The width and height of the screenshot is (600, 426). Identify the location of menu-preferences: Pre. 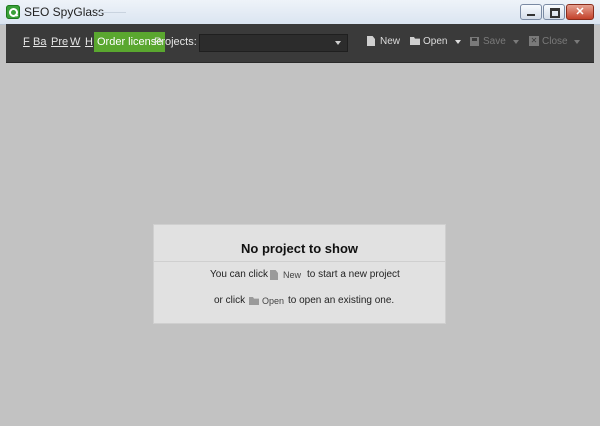
(59, 42).